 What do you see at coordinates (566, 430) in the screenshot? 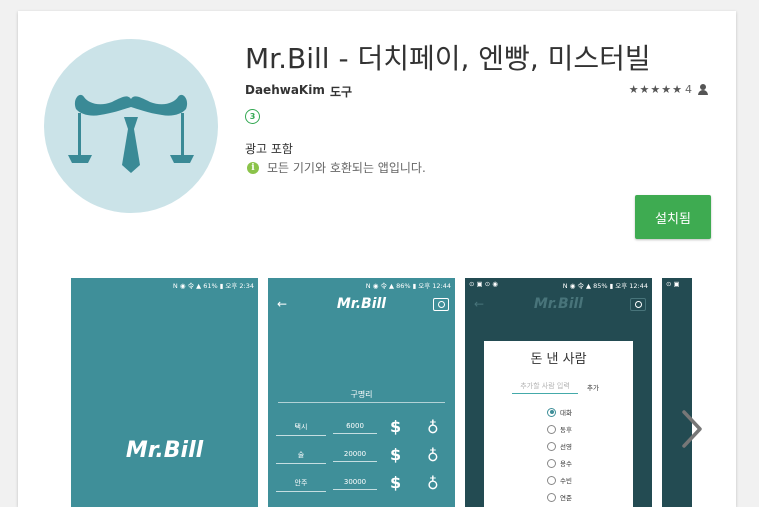
I see `option-label: 동후` at bounding box center [566, 430].